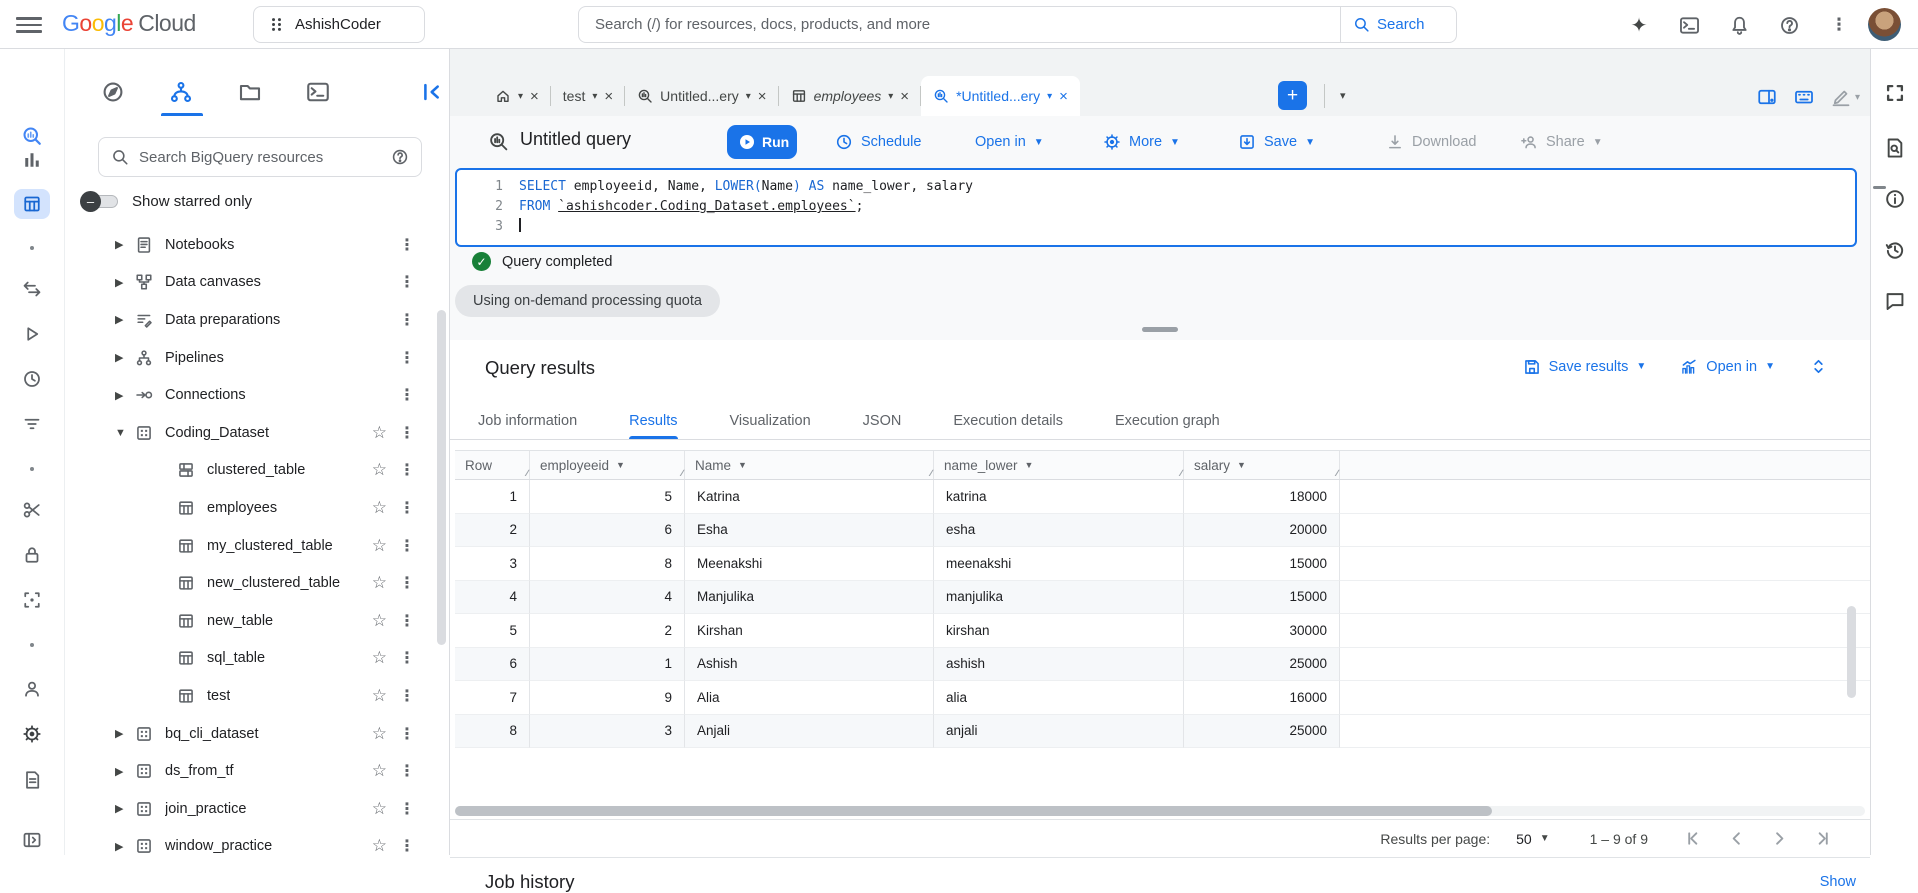 This screenshot has width=1918, height=893. What do you see at coordinates (1160, 811) in the screenshot?
I see `results-horizontal-scrollbar` at bounding box center [1160, 811].